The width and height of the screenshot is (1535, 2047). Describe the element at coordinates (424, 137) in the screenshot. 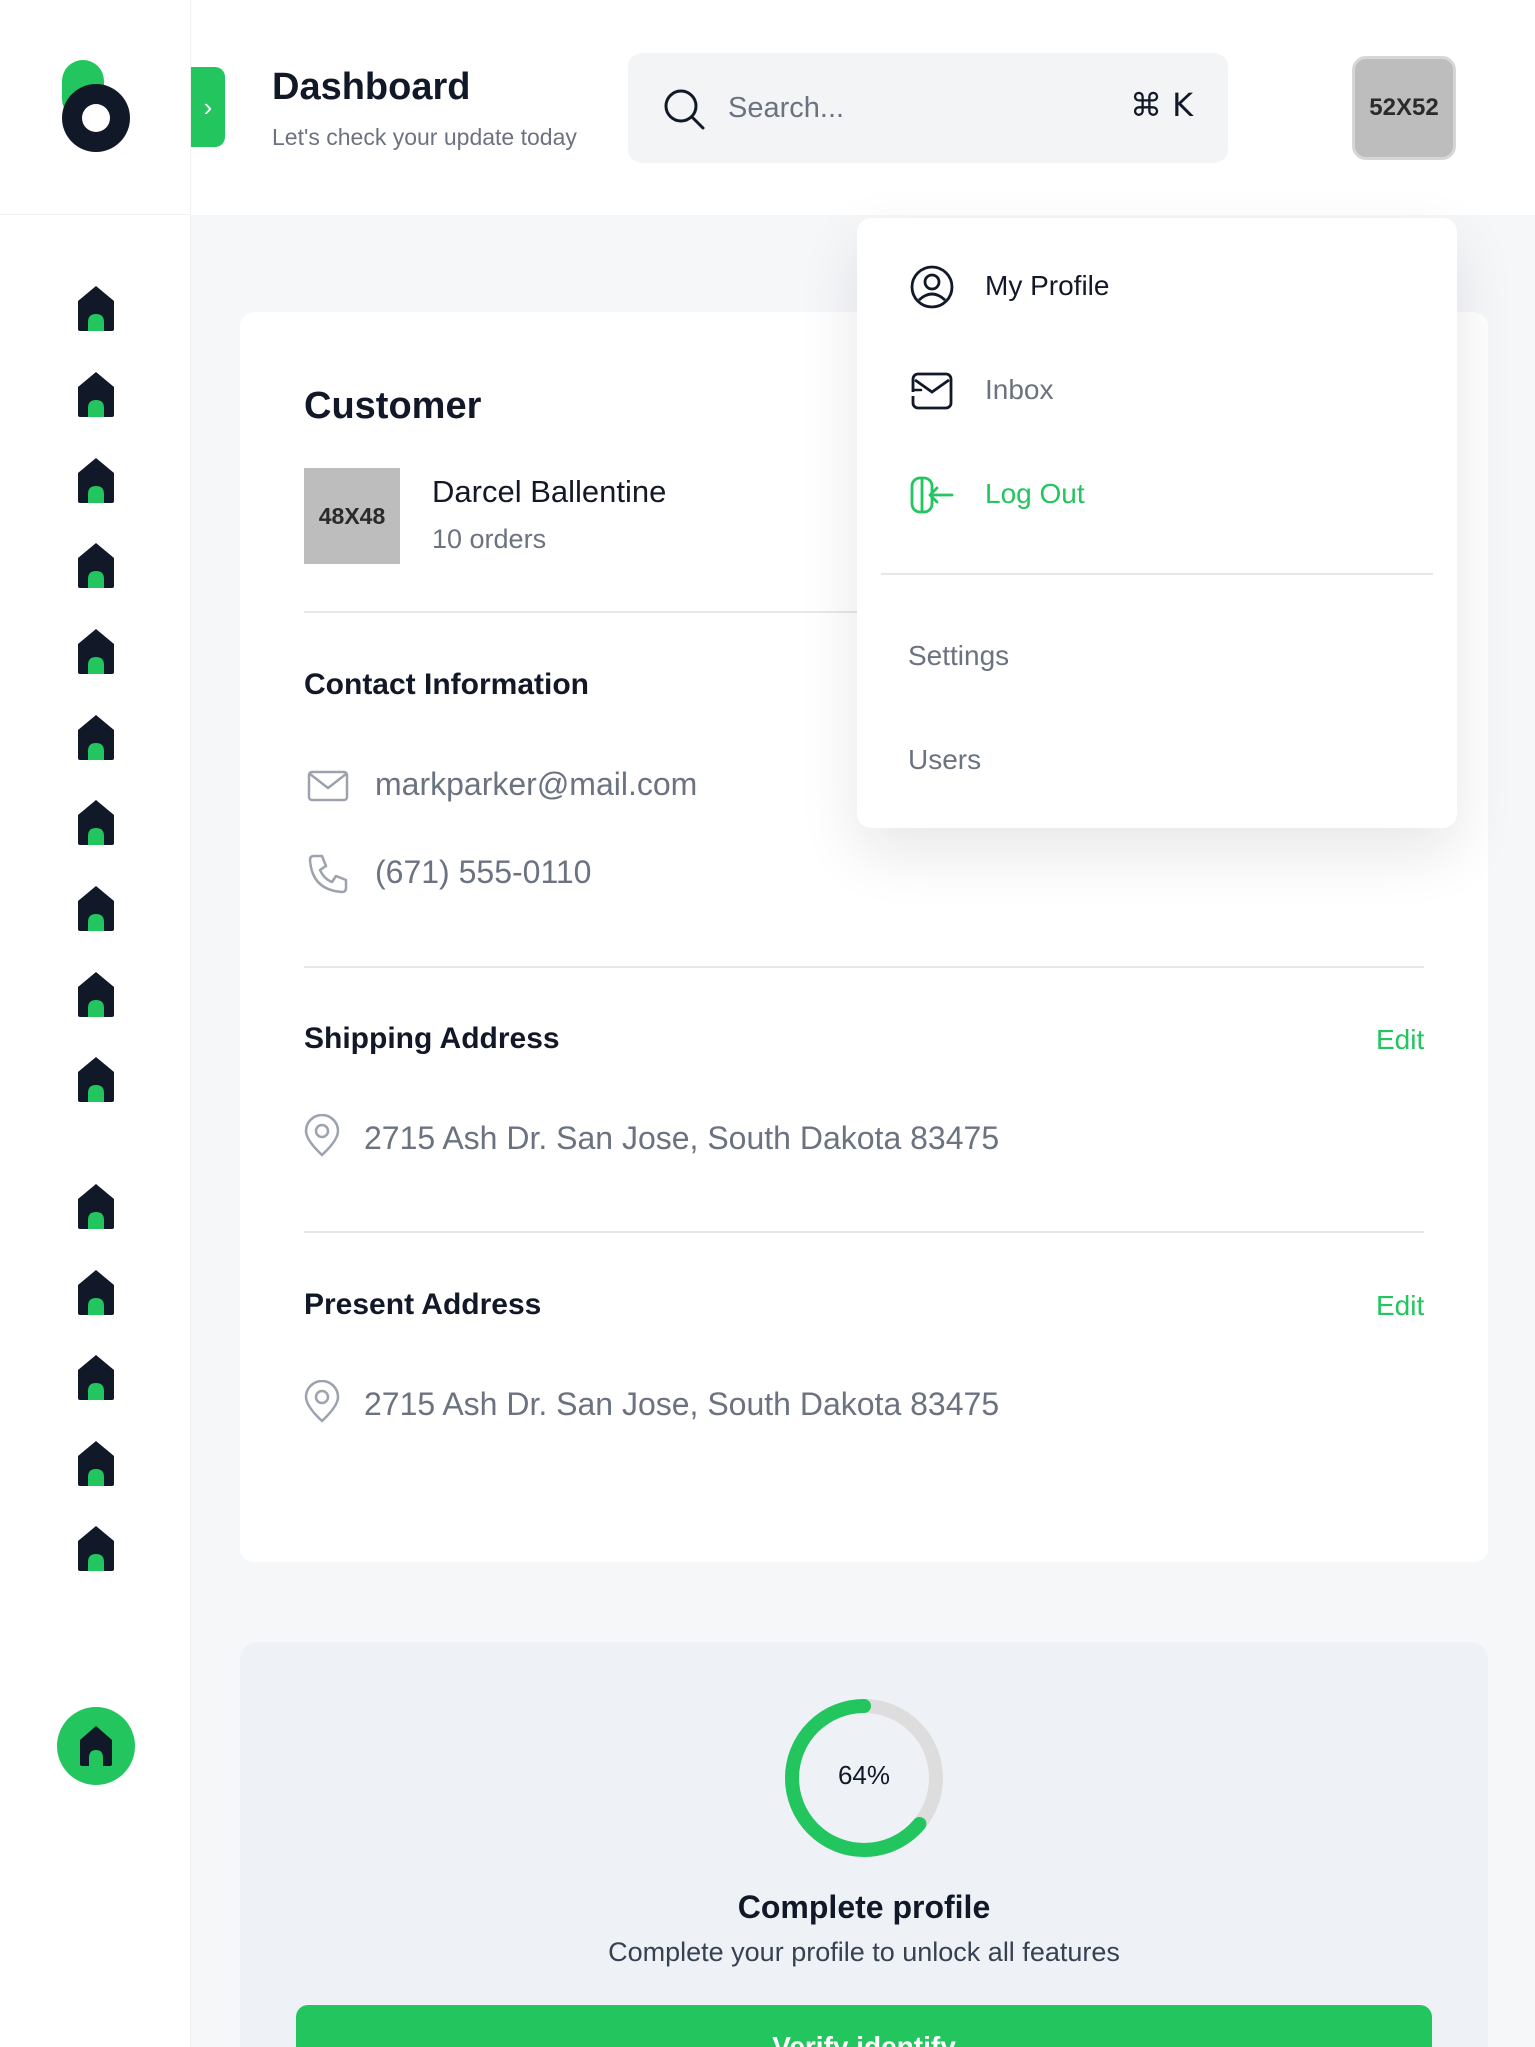

I see `page-subtitle: Let's check your update today` at that location.